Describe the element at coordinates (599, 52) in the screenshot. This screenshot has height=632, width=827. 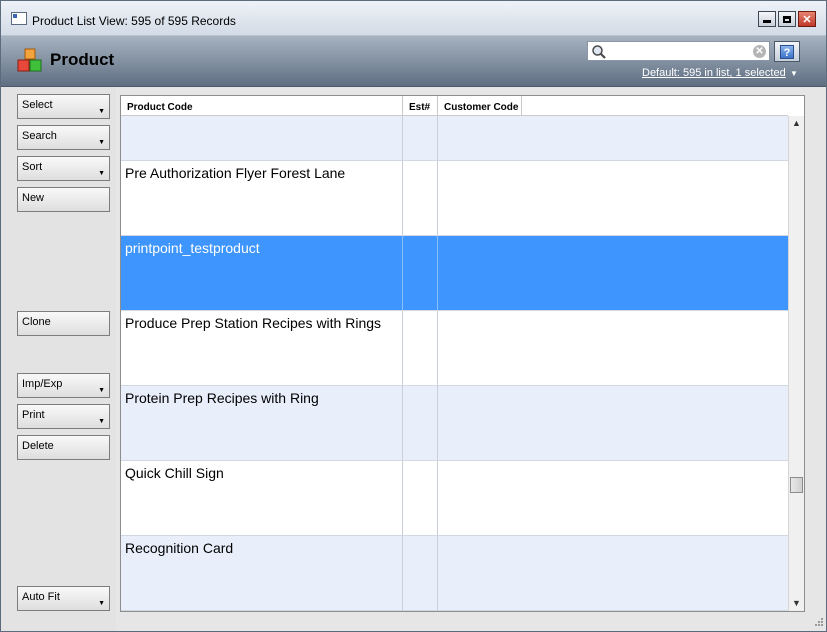
I see `search-icon` at that location.